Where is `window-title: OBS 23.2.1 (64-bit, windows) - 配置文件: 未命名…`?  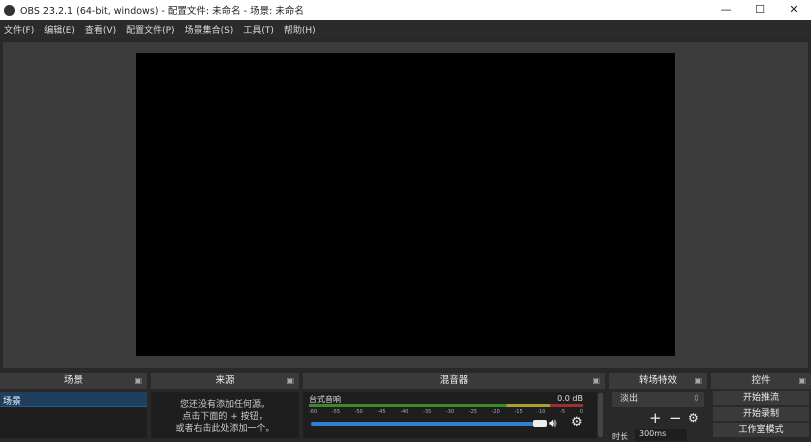
window-title: OBS 23.2.1 (64-bit, windows) - 配置文件: 未命名… is located at coordinates (162, 11).